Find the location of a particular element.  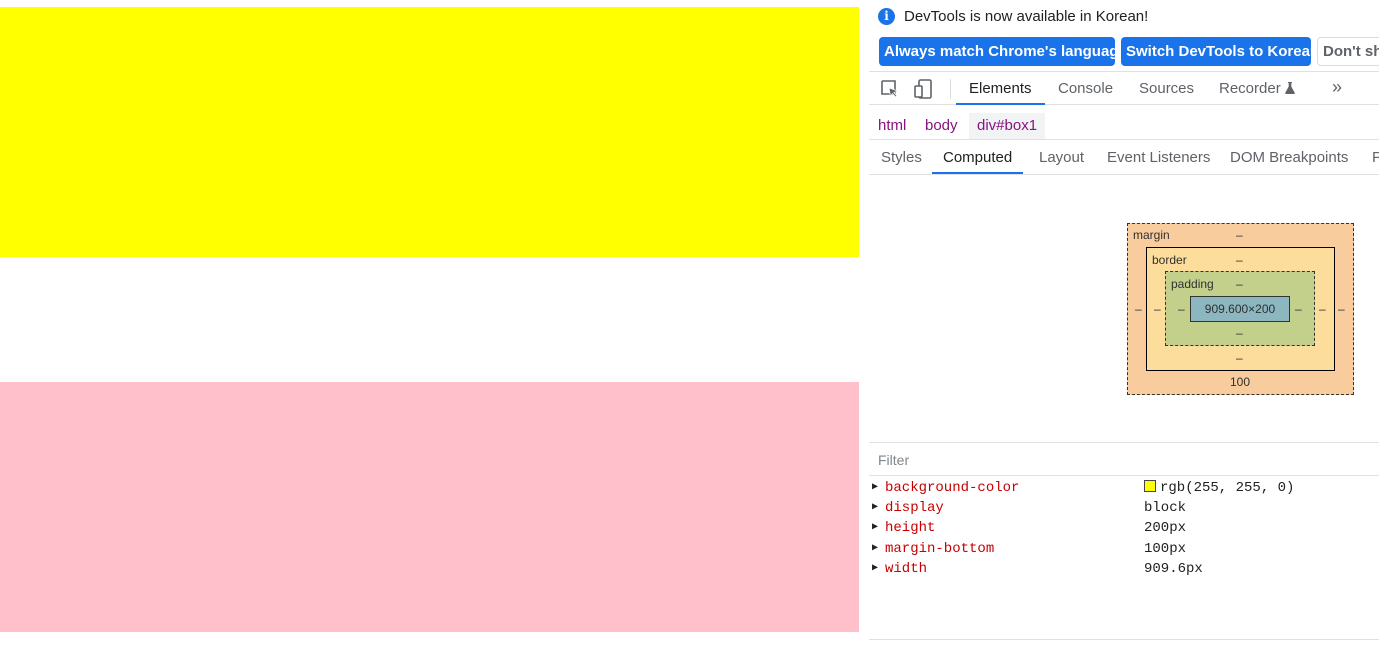

breadcrumb-body: body is located at coordinates (941, 126).